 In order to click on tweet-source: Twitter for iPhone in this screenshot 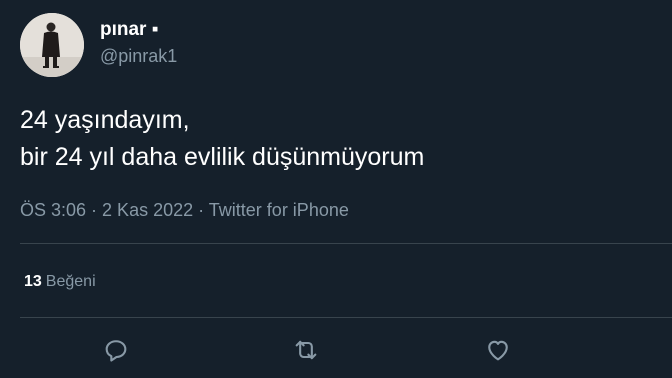, I will do `click(279, 210)`.